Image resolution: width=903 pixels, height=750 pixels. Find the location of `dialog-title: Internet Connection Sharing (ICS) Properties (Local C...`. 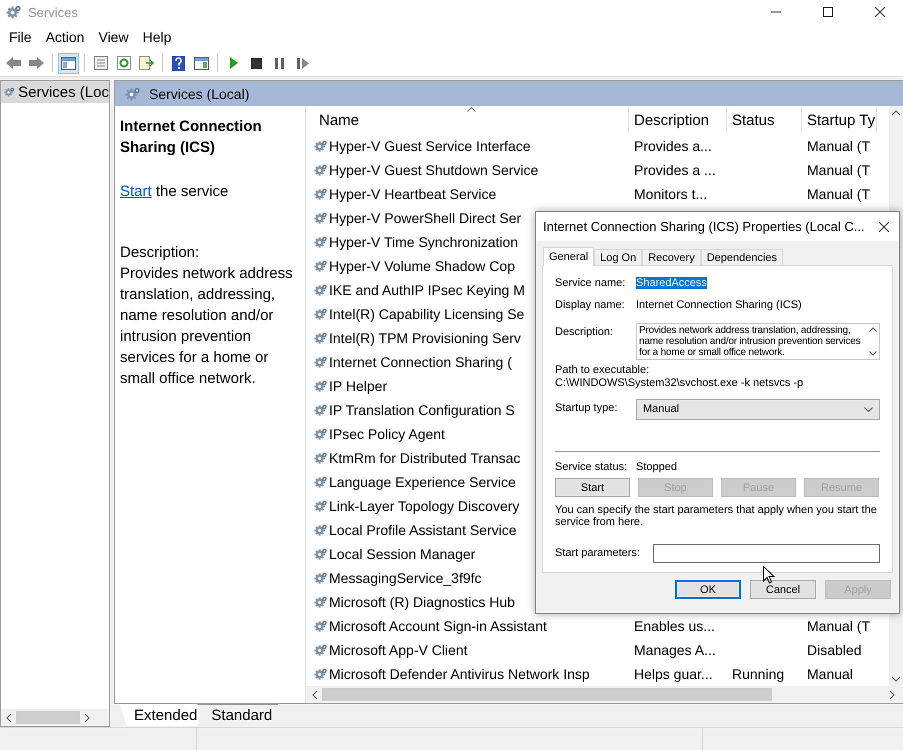

dialog-title: Internet Connection Sharing (ICS) Properties (Local C... is located at coordinates (704, 226).